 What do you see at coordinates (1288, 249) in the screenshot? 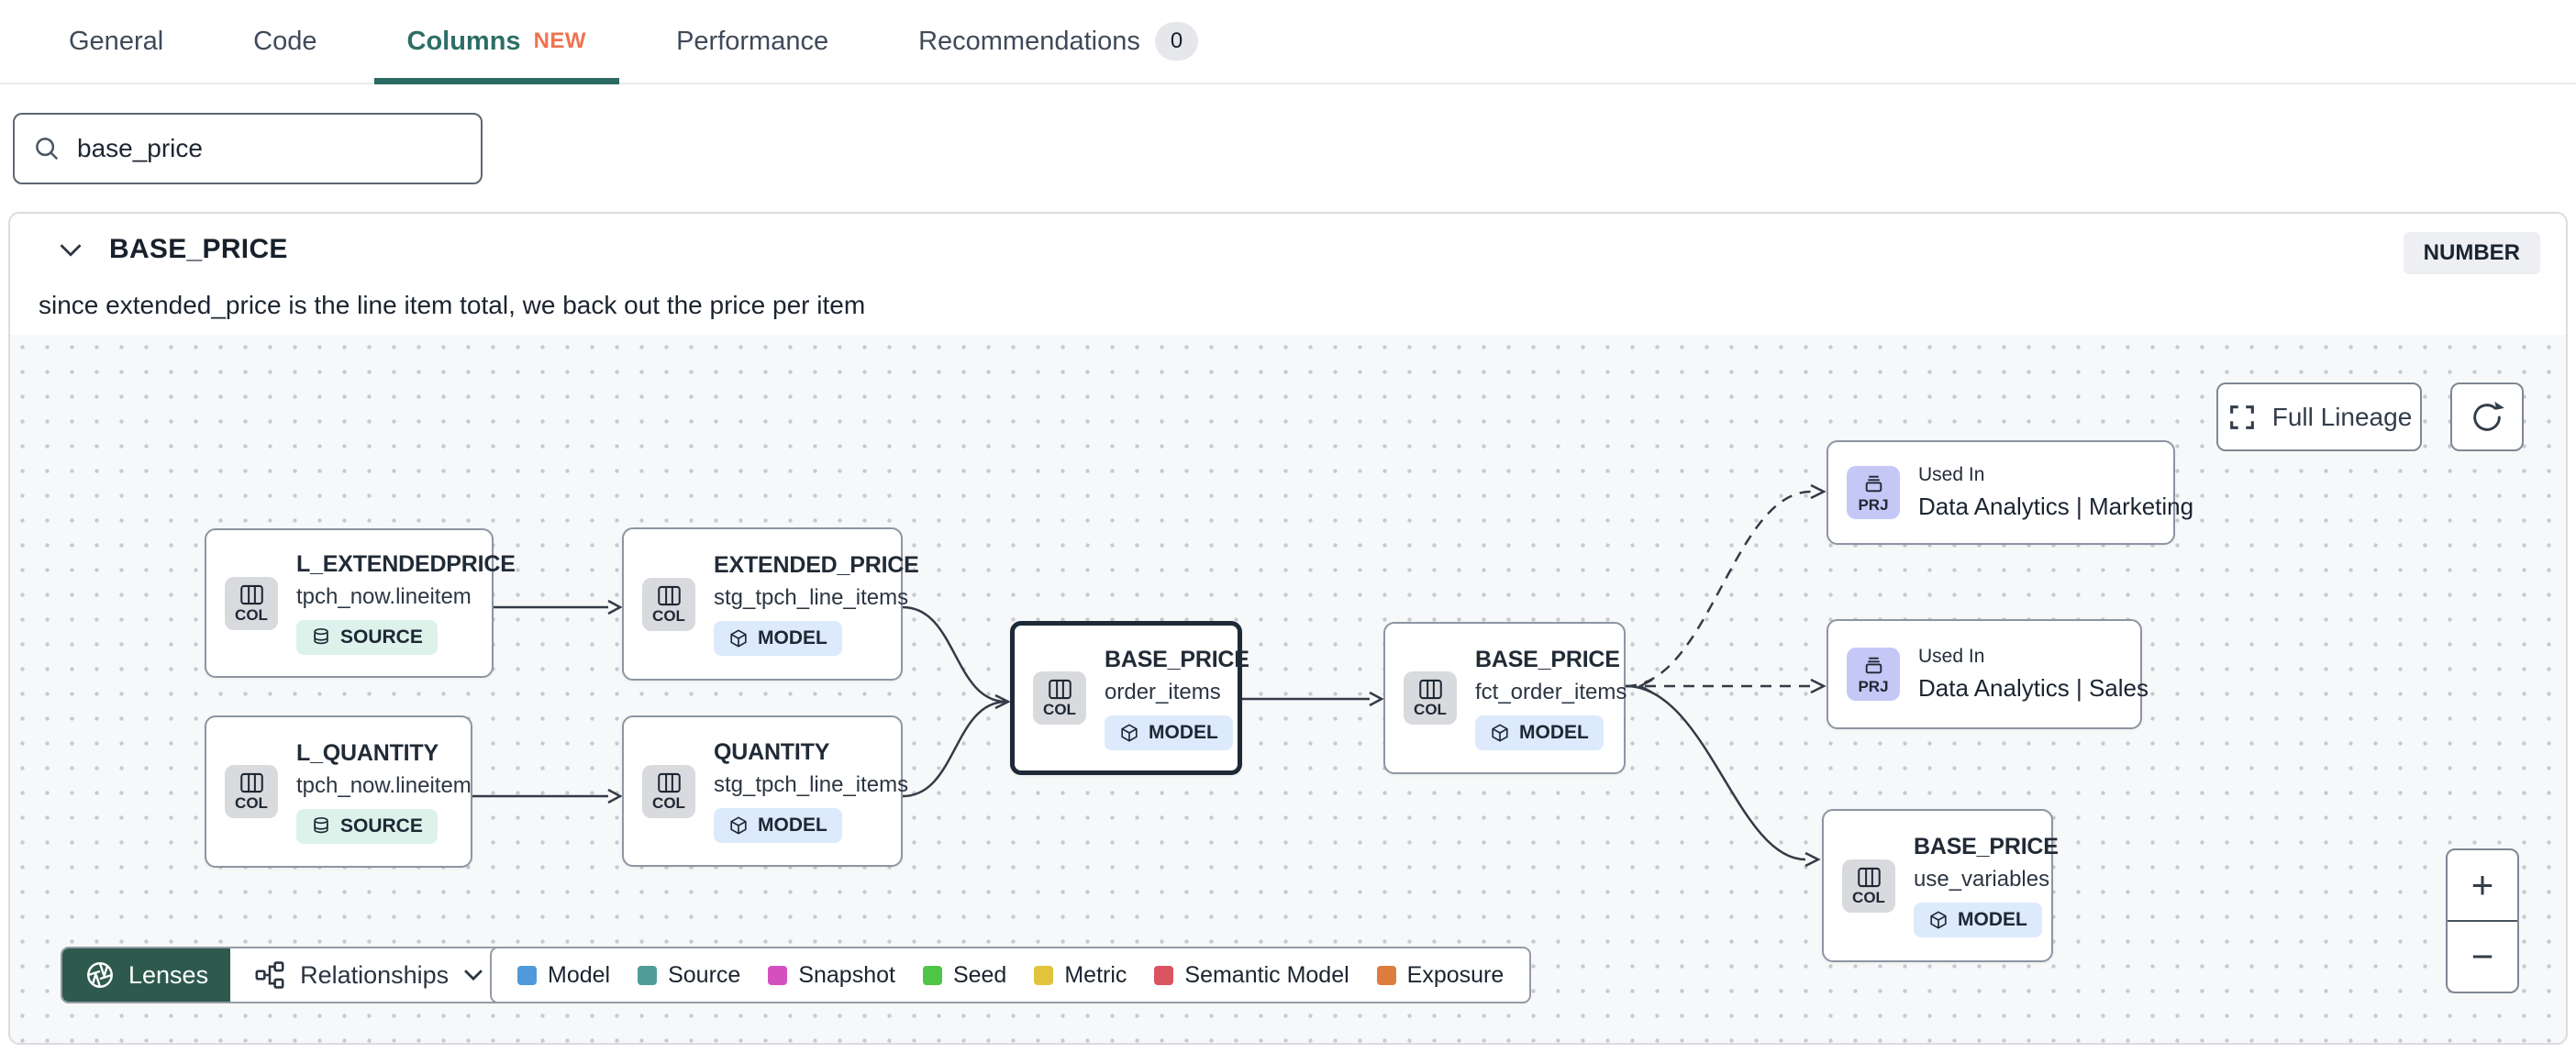
I see `column-header-row: BASE_PRICE NUMBER` at bounding box center [1288, 249].